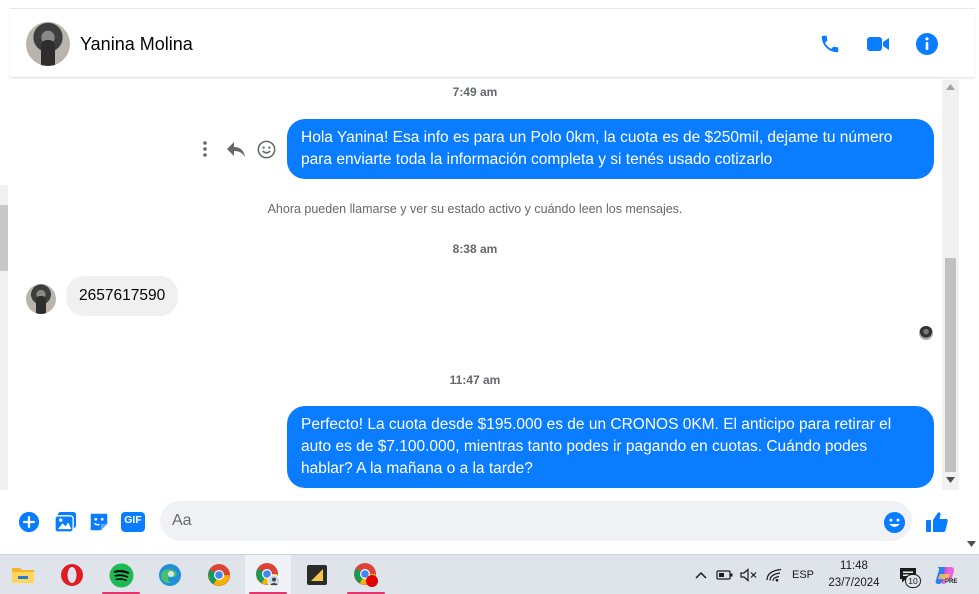 The height and width of the screenshot is (594, 979). Describe the element at coordinates (951, 582) in the screenshot. I see `copilot-pre-badge: PRE` at that location.